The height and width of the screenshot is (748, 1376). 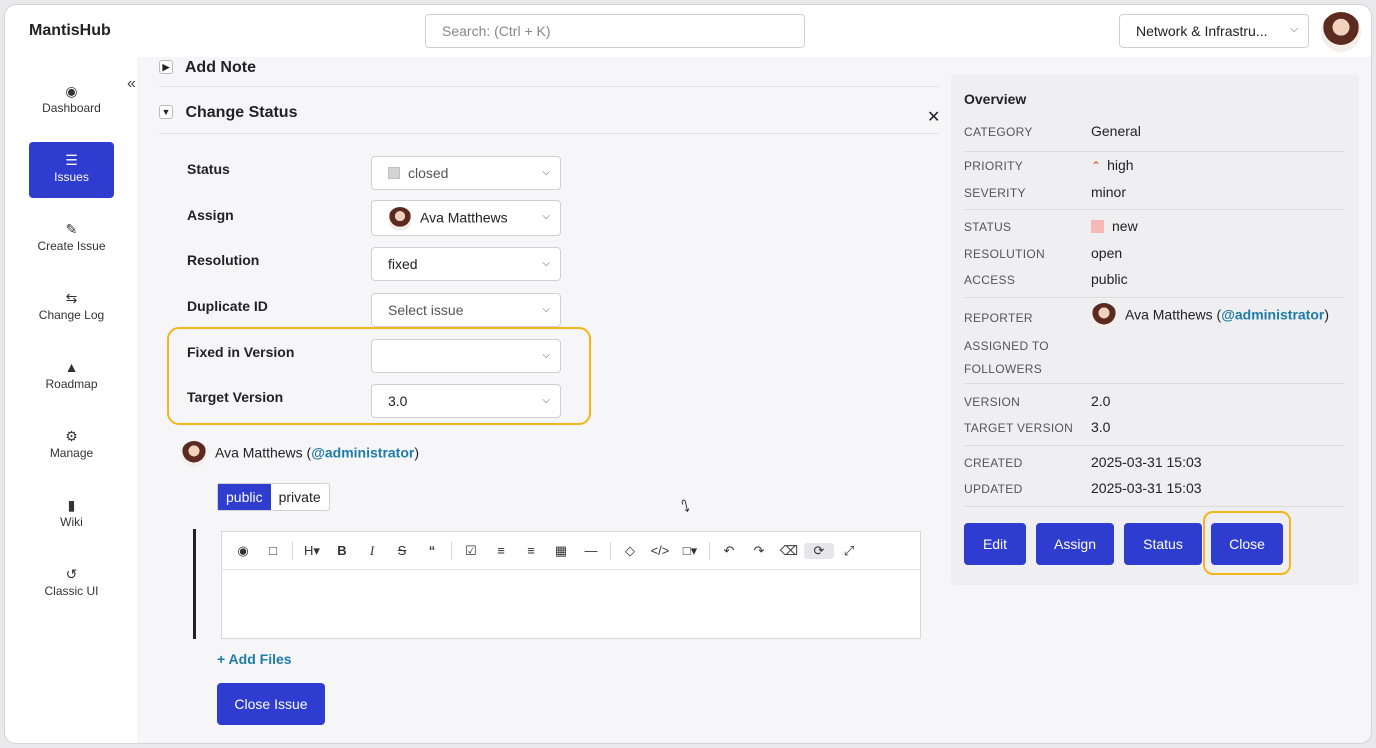 What do you see at coordinates (1075, 544) in the screenshot?
I see `assign-button: Assign` at bounding box center [1075, 544].